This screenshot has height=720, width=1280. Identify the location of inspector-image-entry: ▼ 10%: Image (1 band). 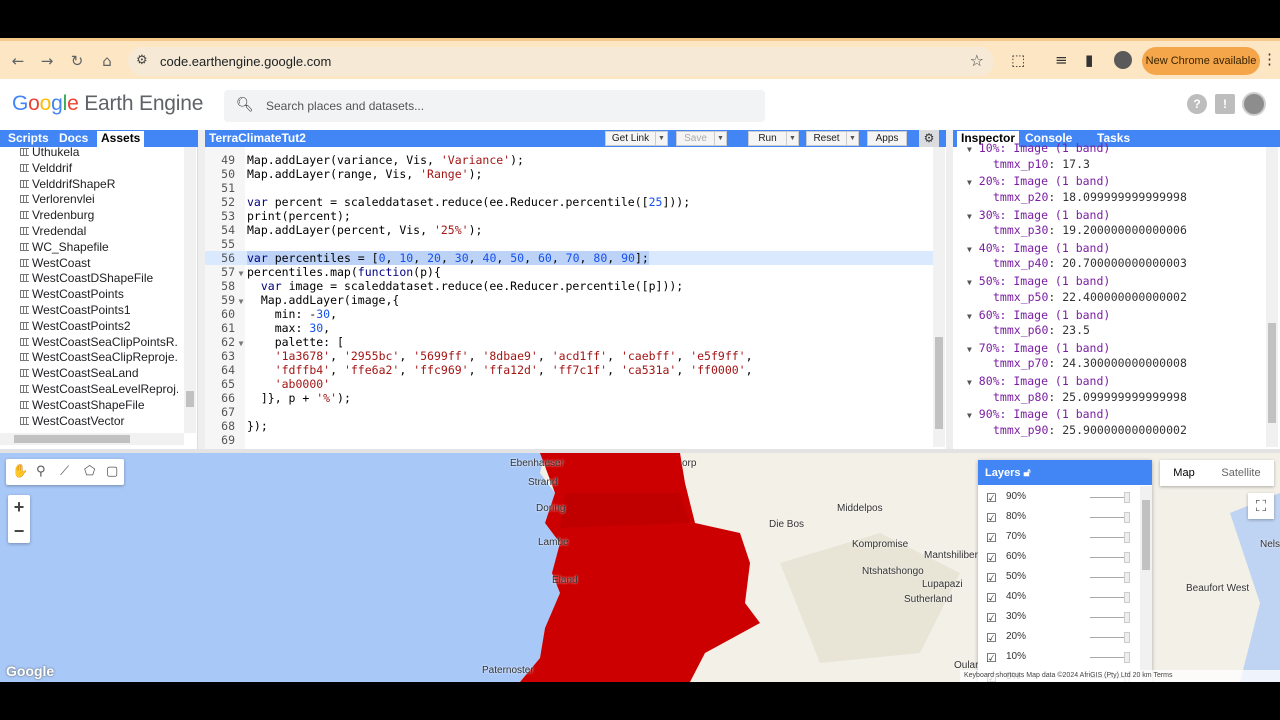
(1038, 148).